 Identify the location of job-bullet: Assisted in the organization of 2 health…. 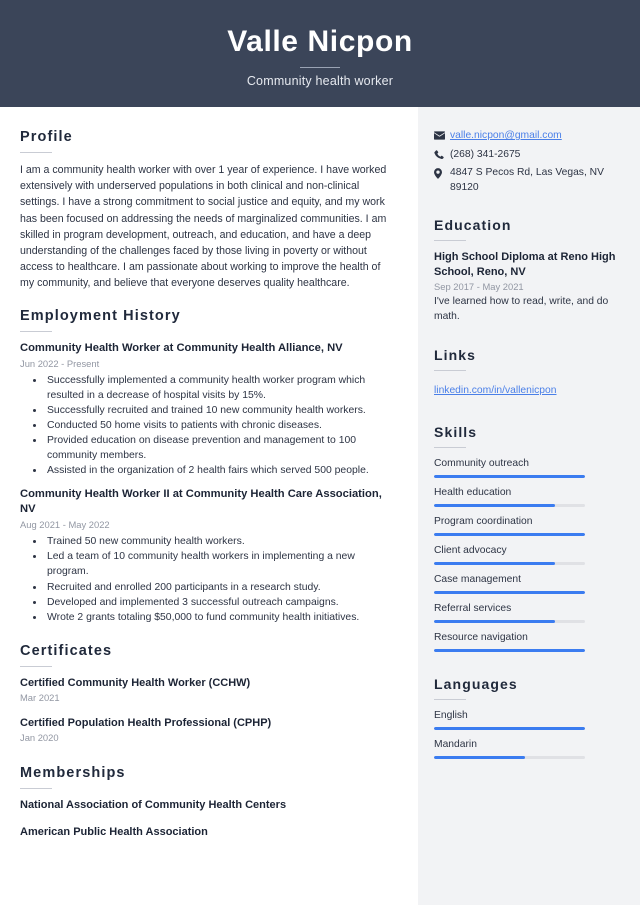
(217, 470).